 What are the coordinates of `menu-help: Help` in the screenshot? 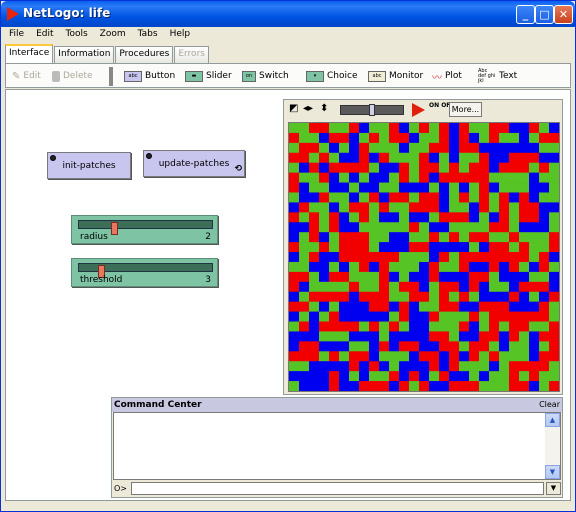 It's located at (180, 35).